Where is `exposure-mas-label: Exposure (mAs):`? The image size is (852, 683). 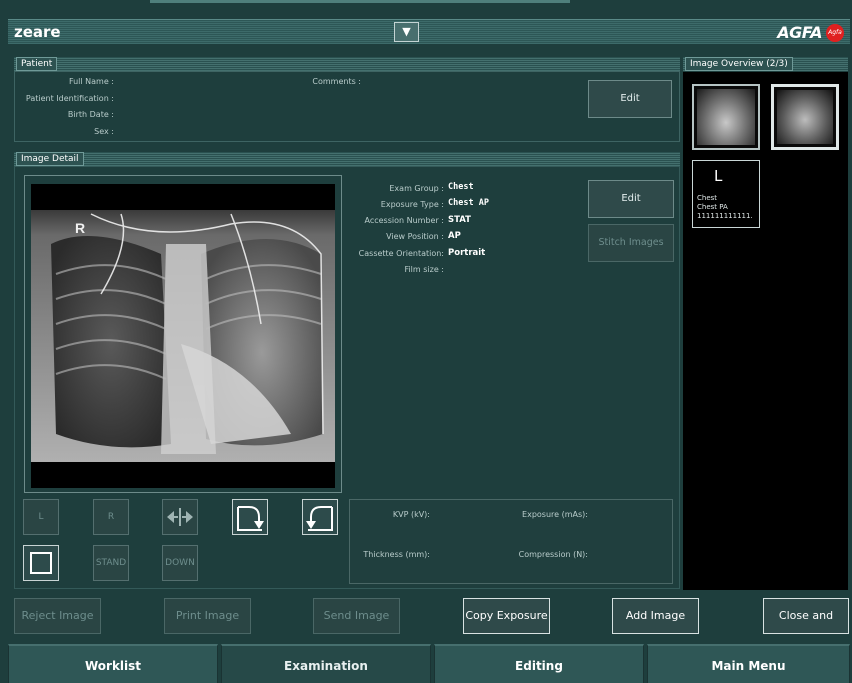 exposure-mas-label: Exposure (mAs): is located at coordinates (555, 514).